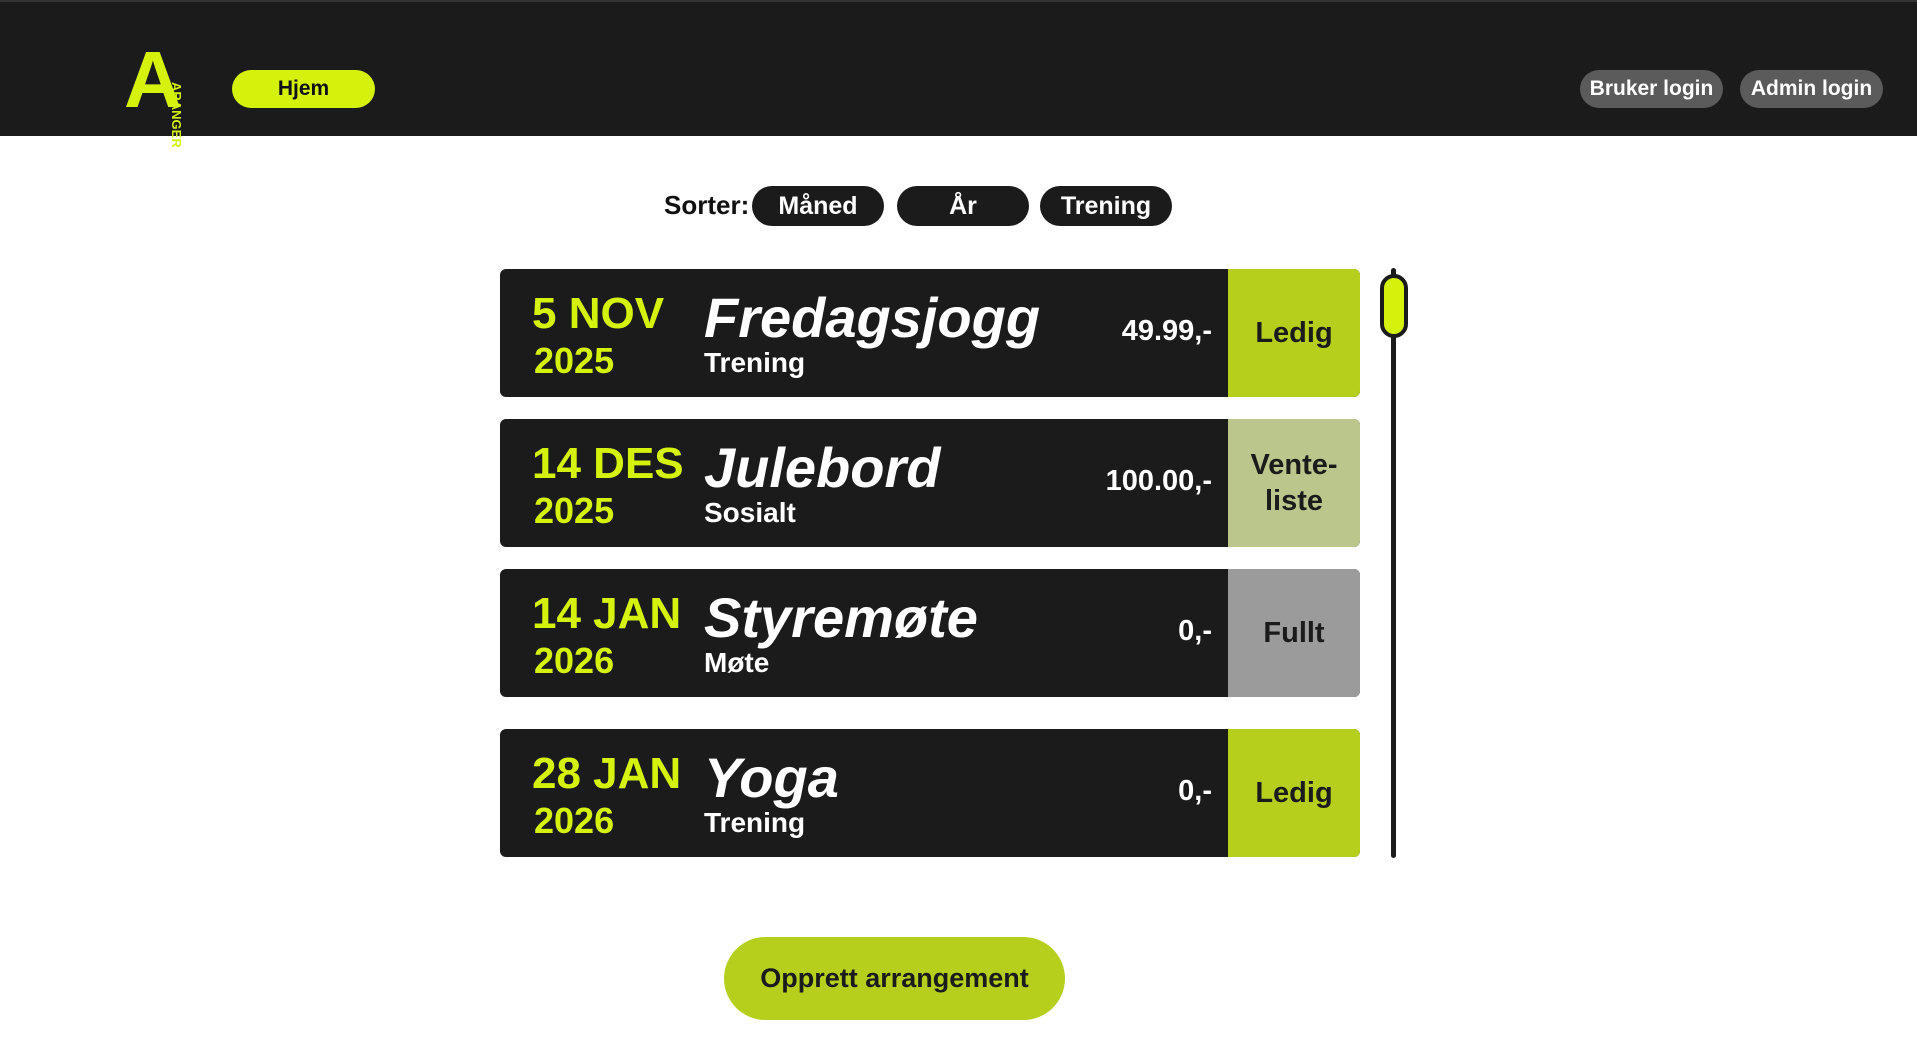 This screenshot has height=1048, width=1917. What do you see at coordinates (1294, 633) in the screenshot?
I see `event-status: Fullt` at bounding box center [1294, 633].